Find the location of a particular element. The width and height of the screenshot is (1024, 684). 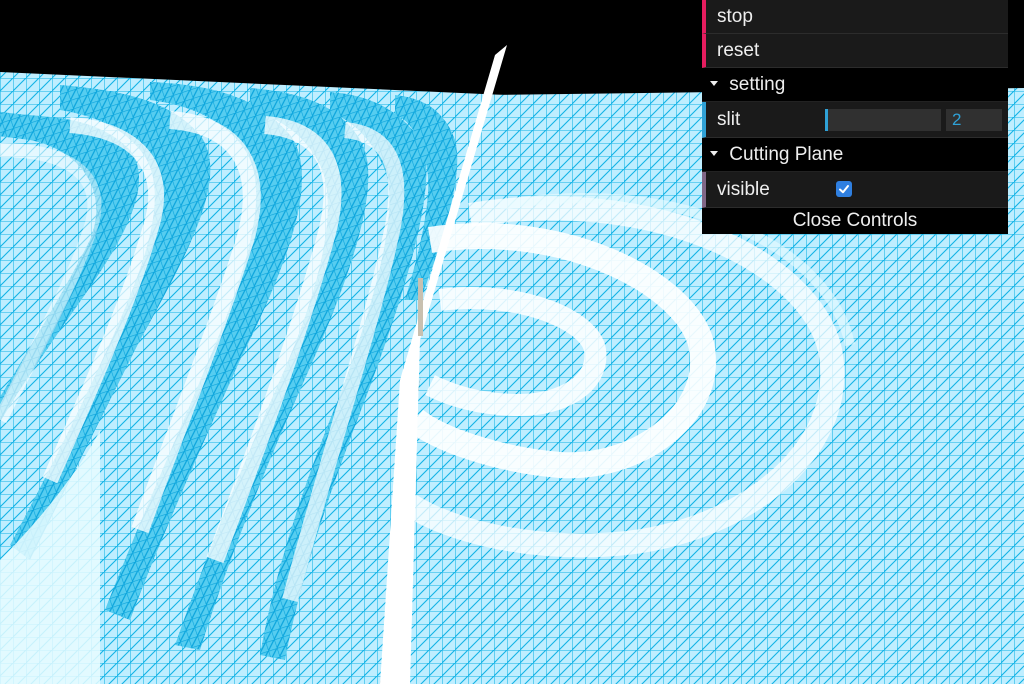

setting-folder-toggle: setting is located at coordinates (855, 85).